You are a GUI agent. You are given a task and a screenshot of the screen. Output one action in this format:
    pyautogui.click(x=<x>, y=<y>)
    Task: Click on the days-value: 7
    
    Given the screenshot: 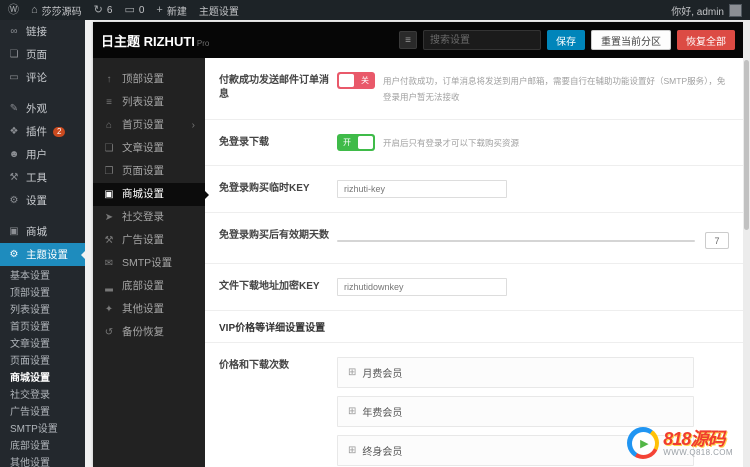 What is the action you would take?
    pyautogui.click(x=717, y=240)
    